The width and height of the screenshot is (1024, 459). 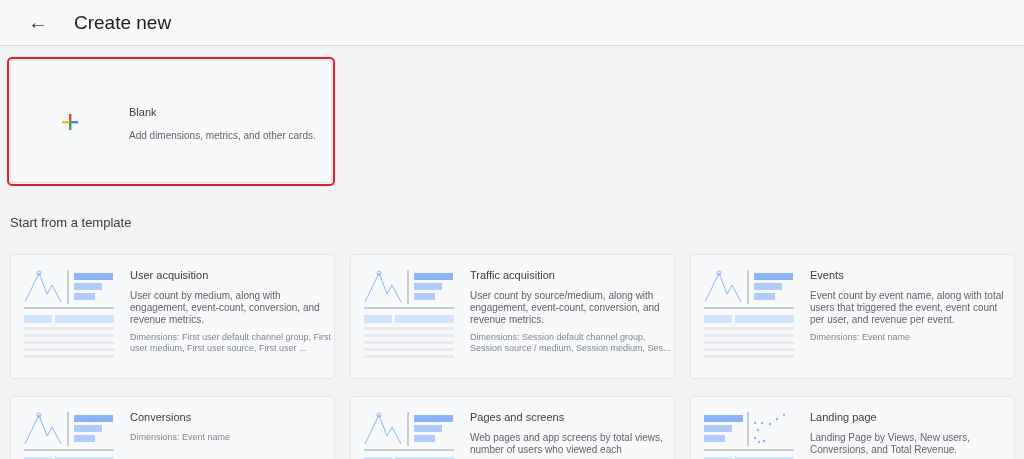 I want to click on template-card: Pages and screens Web pages and app screens by total views, number of users who viewed each, so click(x=512, y=427).